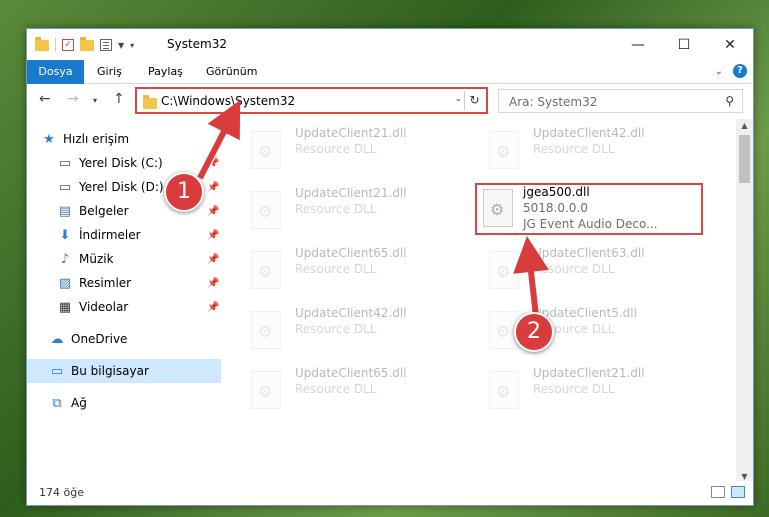 The image size is (769, 517). Describe the element at coordinates (589, 329) in the screenshot. I see `file-item: UpdateClient5.dll Resource DLL` at that location.